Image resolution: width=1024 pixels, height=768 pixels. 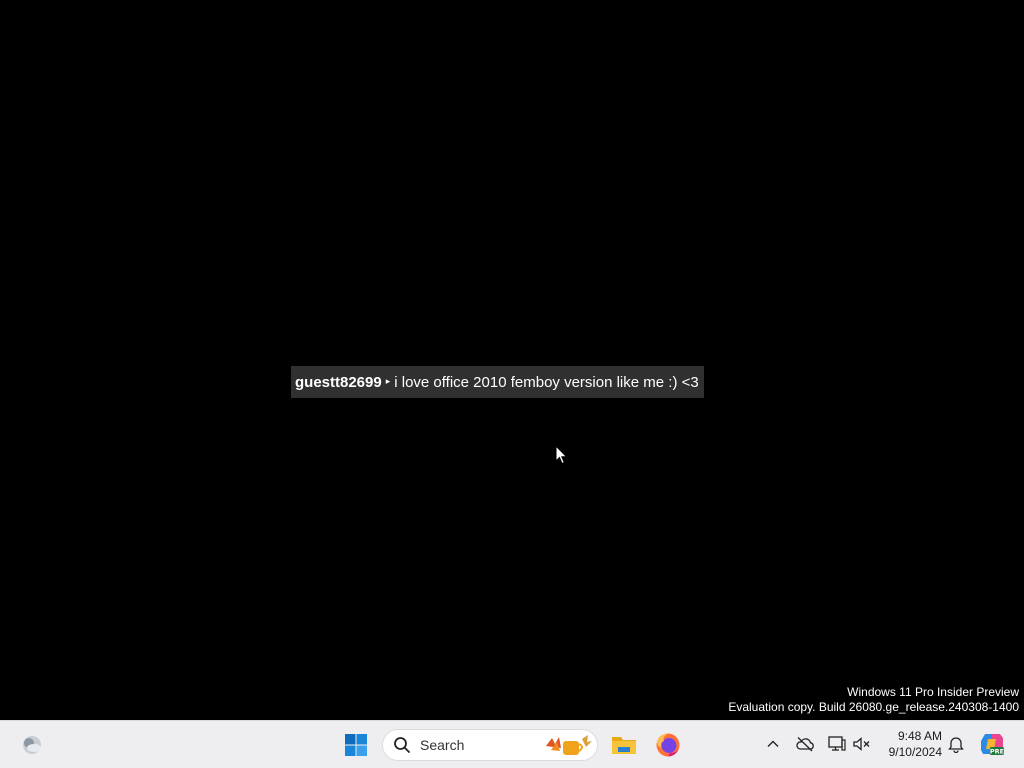 I want to click on chat-arrow-icon: ▸, so click(x=388, y=380).